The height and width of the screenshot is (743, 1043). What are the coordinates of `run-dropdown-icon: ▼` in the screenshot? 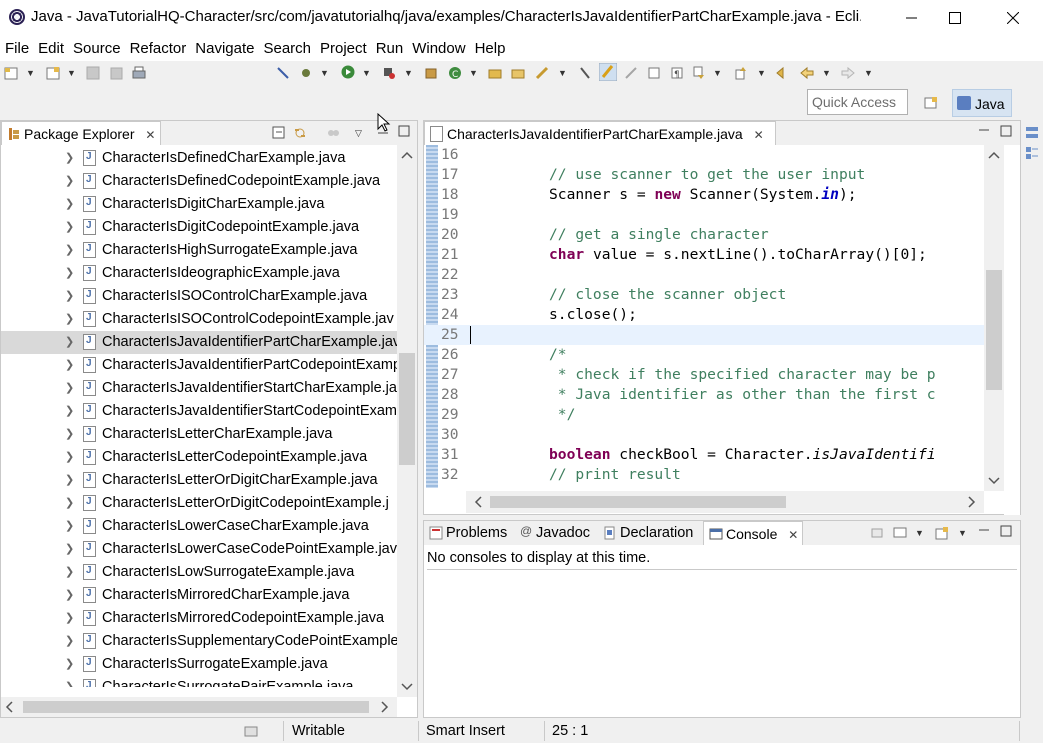 It's located at (366, 73).